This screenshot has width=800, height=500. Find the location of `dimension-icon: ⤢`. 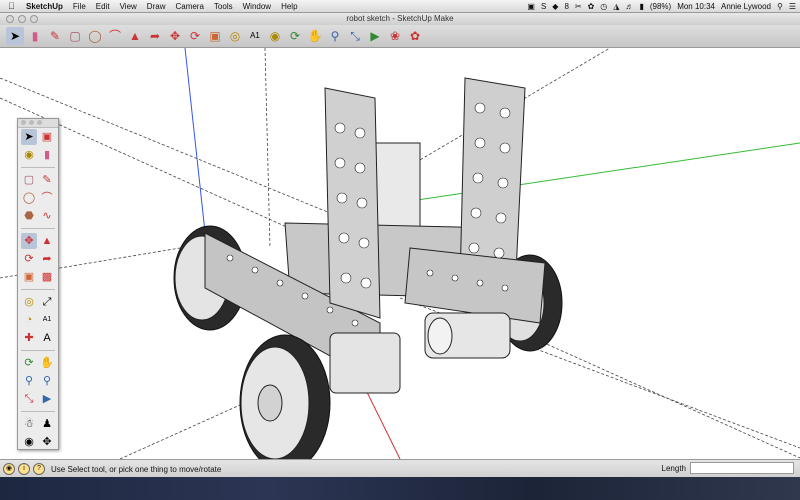

dimension-icon: ⤢ is located at coordinates (47, 302).